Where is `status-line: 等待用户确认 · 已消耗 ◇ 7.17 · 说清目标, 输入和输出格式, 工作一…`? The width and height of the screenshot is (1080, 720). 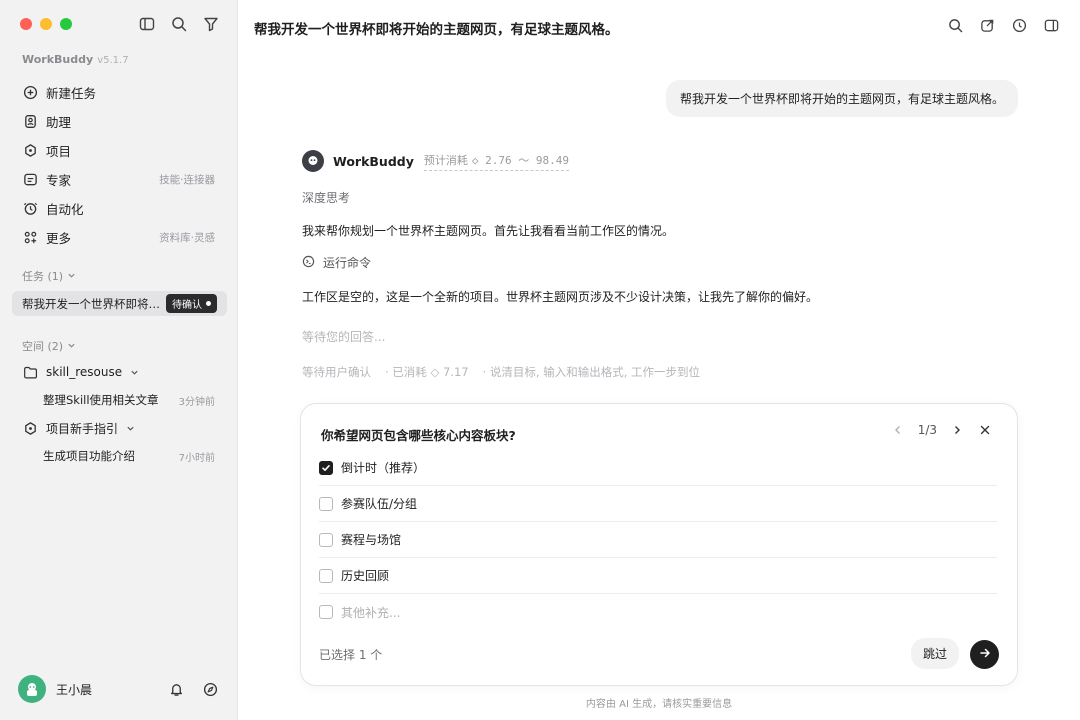 status-line: 等待用户确认 · 已消耗 ◇ 7.17 · 说清目标, 输入和输出格式, 工作一… is located at coordinates (501, 372).